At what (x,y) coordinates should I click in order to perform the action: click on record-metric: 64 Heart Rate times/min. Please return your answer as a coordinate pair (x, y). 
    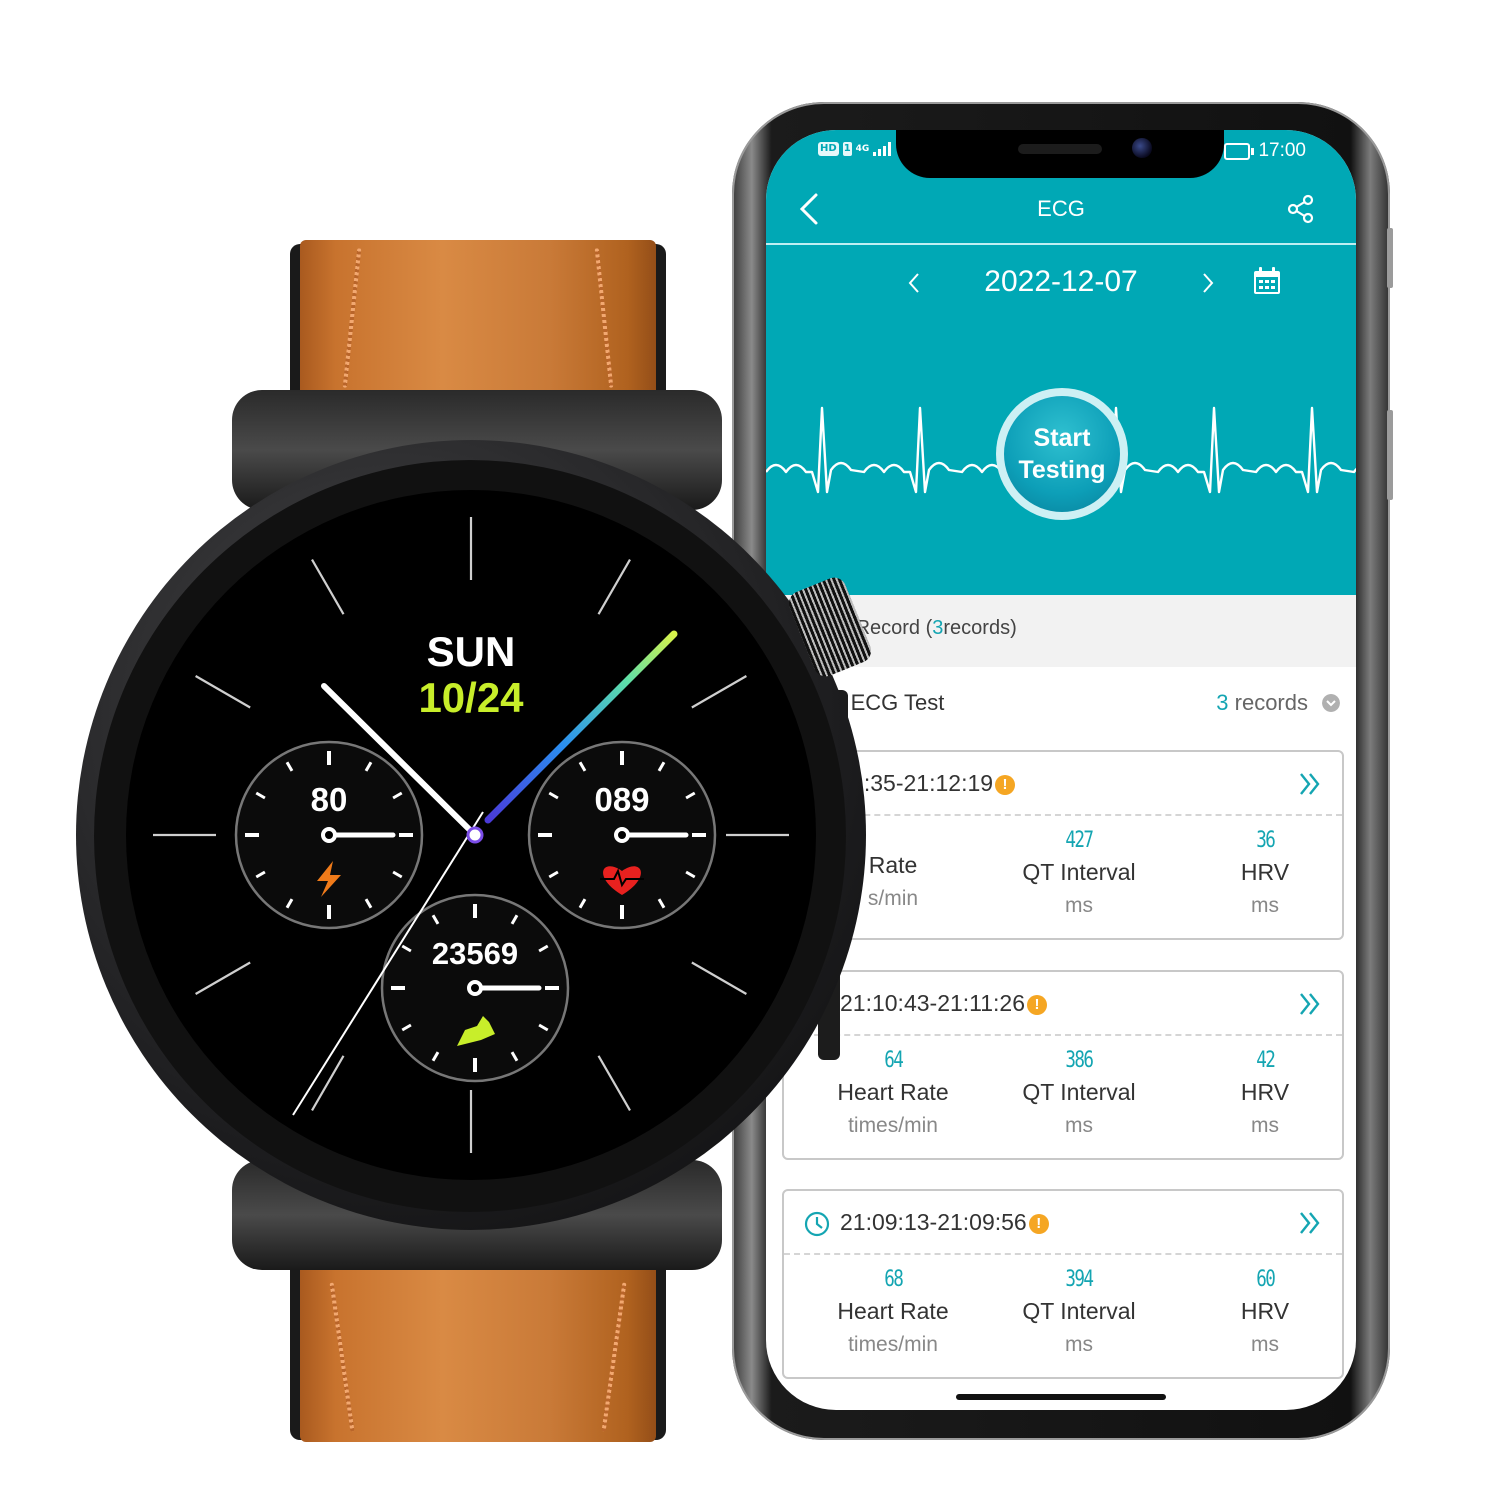
    Looking at the image, I should click on (893, 1093).